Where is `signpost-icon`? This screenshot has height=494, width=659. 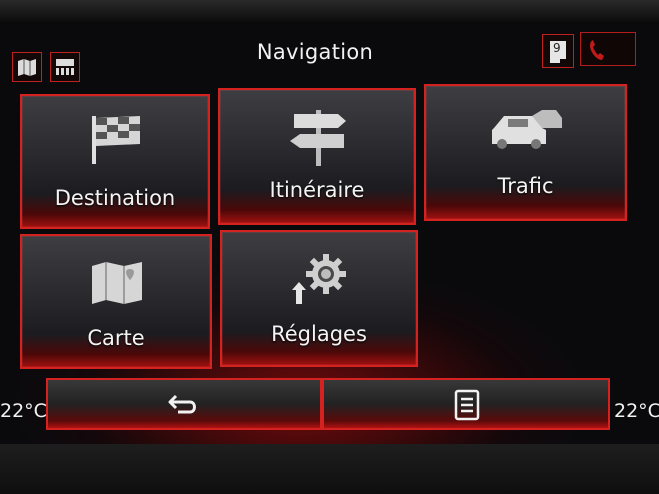
signpost-icon is located at coordinates (318, 138).